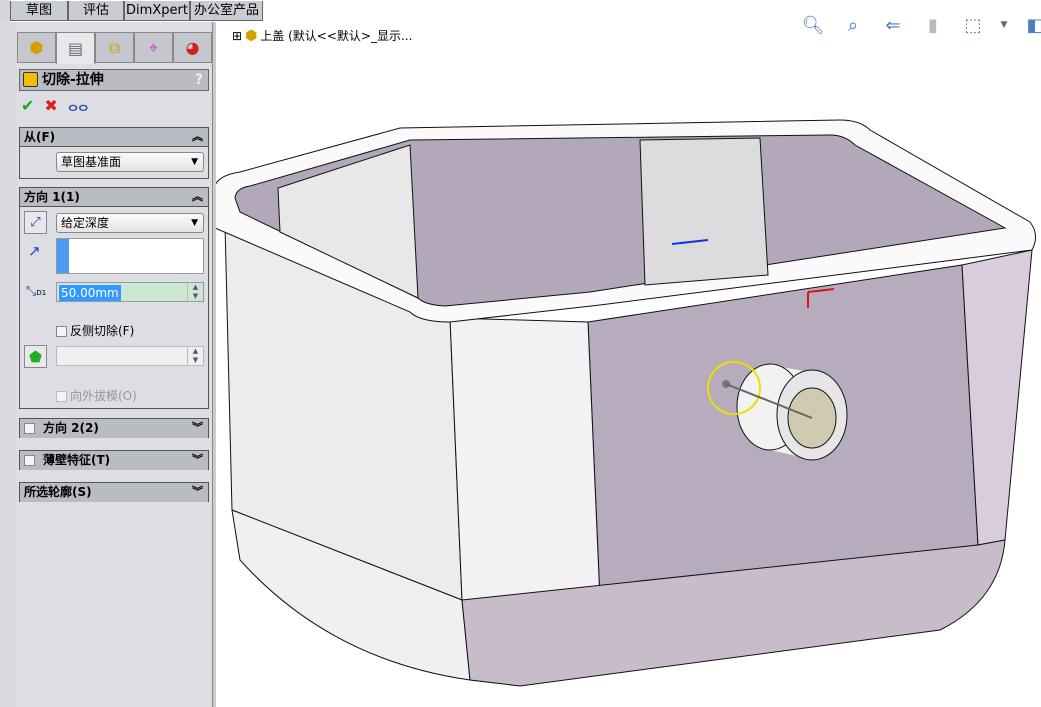  I want to click on display-manager-tab: ◕, so click(192, 47).